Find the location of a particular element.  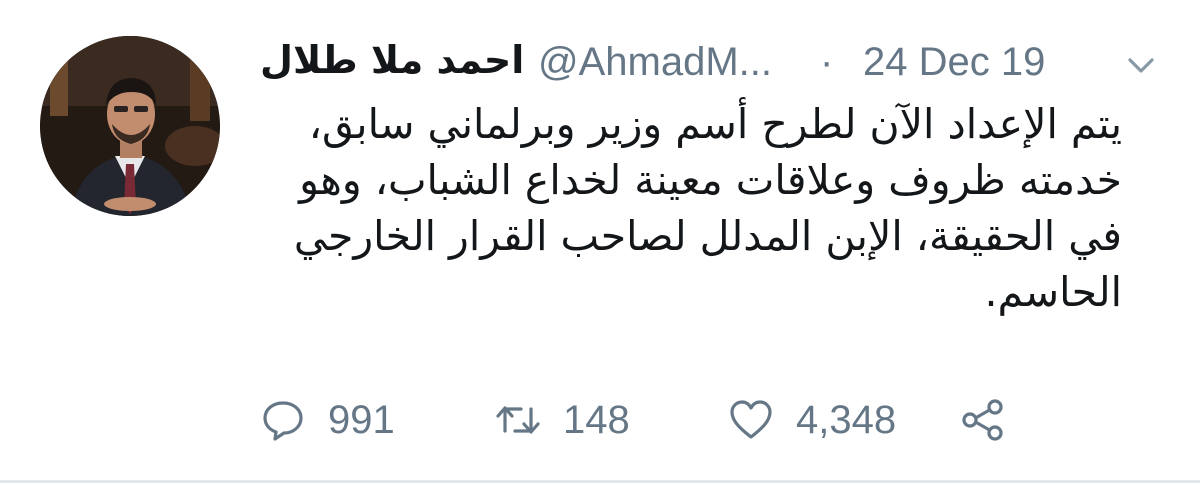

retweet-icon is located at coordinates (518, 420).